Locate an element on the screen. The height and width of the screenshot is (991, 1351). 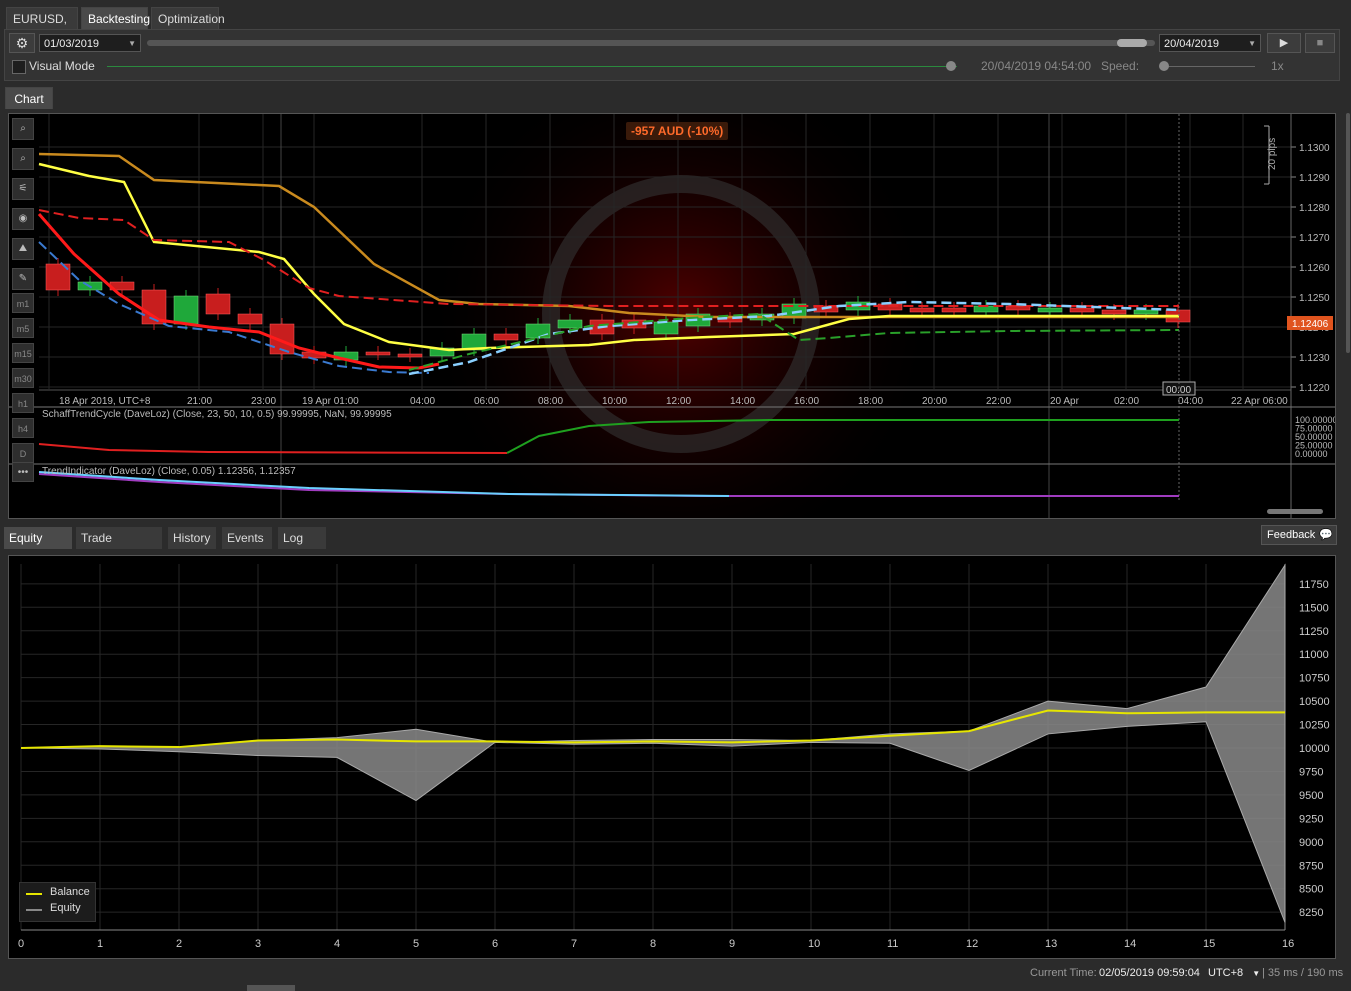
play-button: ▶ is located at coordinates (1284, 43).